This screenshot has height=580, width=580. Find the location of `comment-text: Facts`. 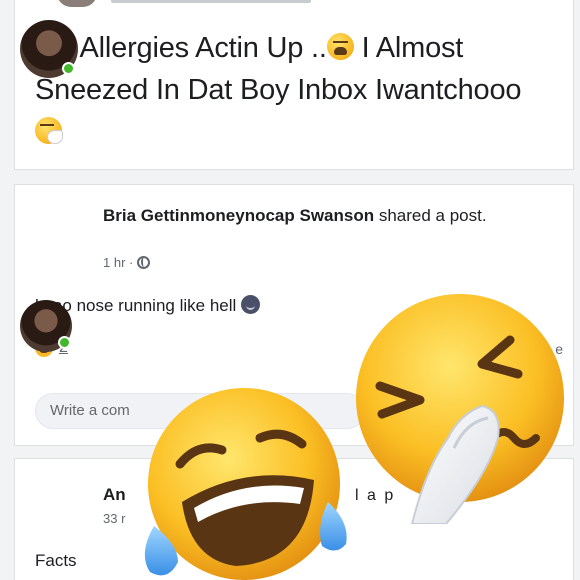

comment-text: Facts is located at coordinates (56, 560).